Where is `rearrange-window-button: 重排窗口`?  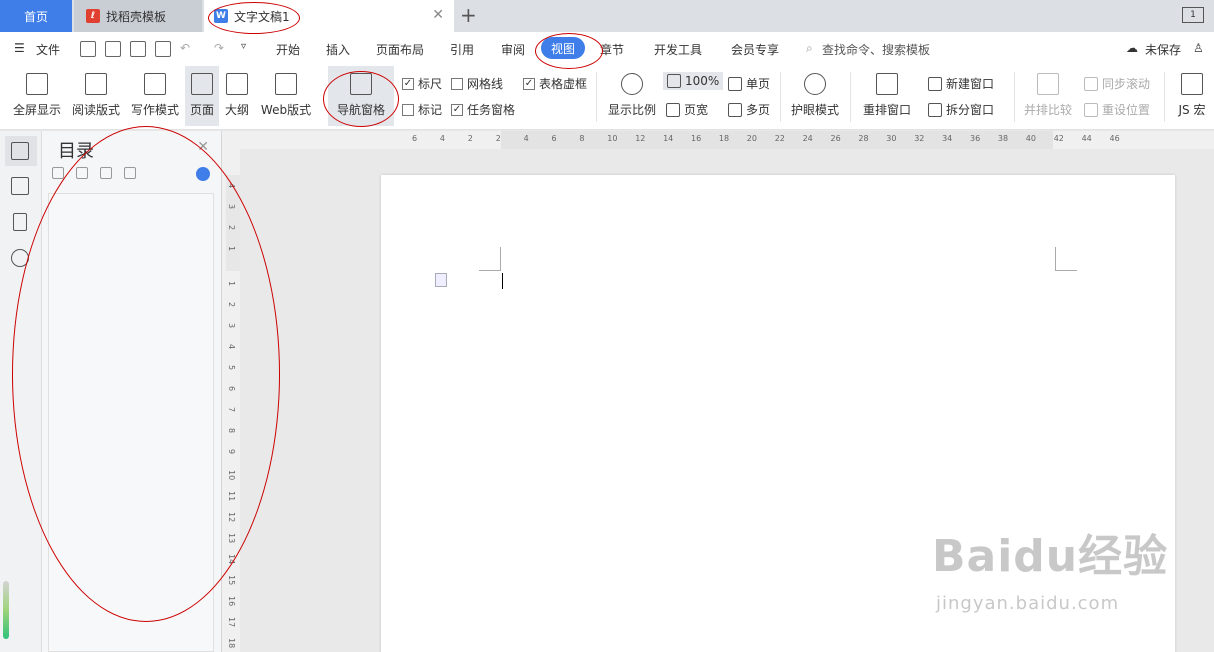
rearrange-window-button: 重排窗口 is located at coordinates (887, 96).